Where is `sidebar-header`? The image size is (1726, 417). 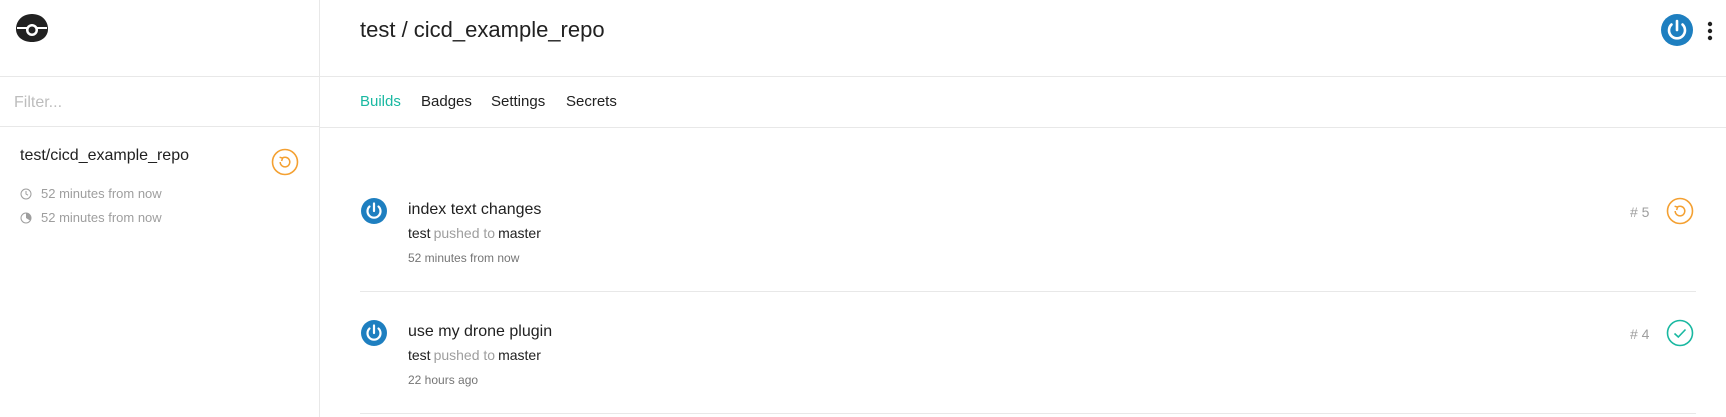
sidebar-header is located at coordinates (159, 38).